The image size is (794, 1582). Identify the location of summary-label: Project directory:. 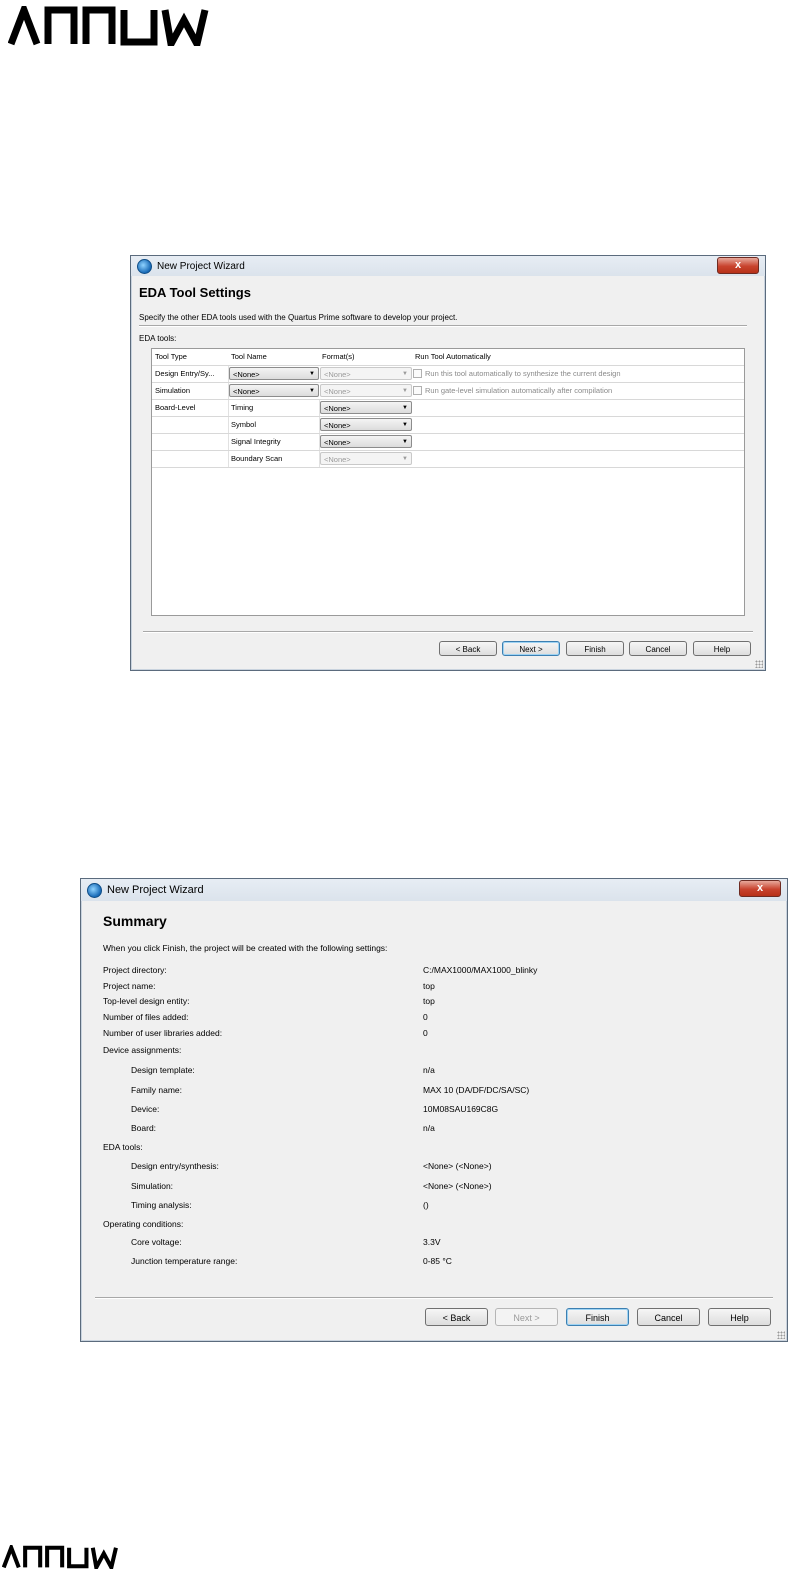
(135, 970).